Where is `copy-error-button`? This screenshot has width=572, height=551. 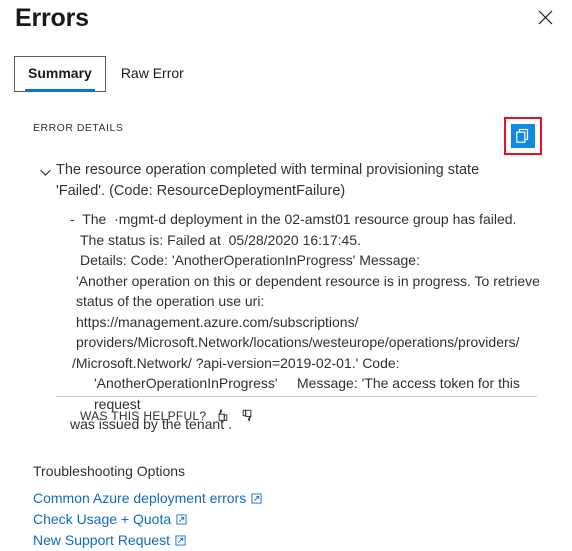
copy-error-button is located at coordinates (523, 136).